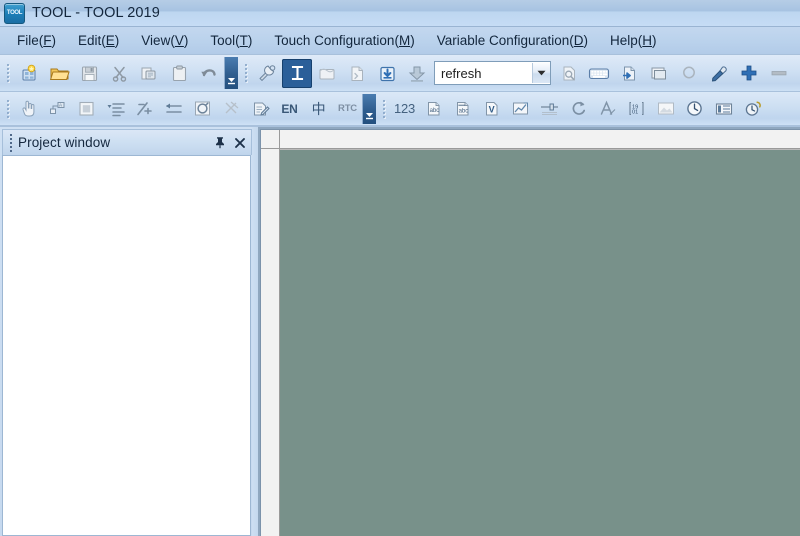 The width and height of the screenshot is (800, 536). I want to click on distribute-icon, so click(144, 109).